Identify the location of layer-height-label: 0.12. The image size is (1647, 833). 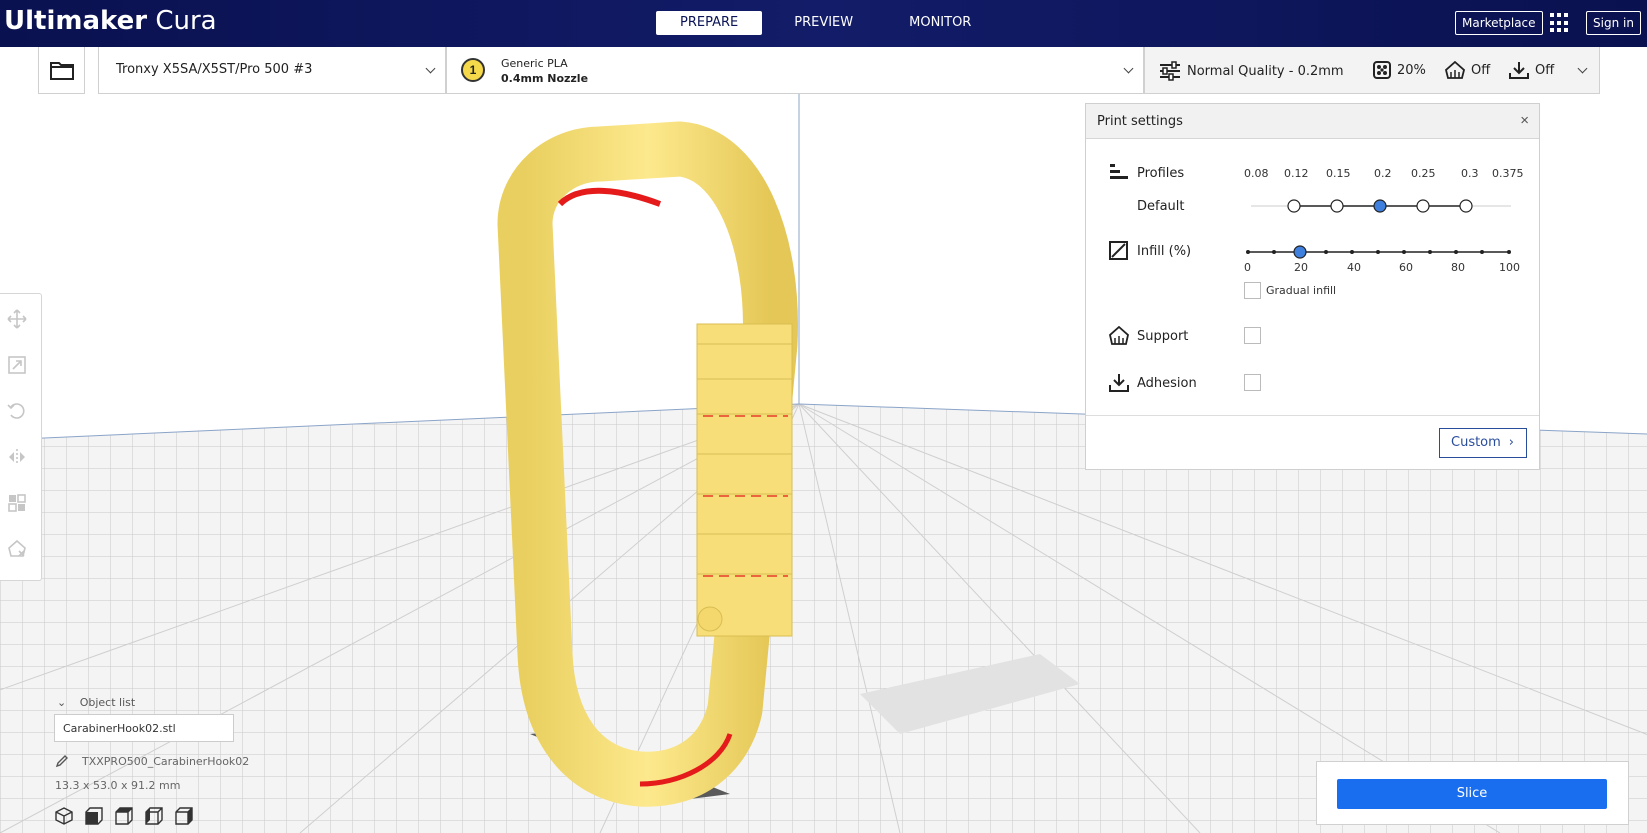
(1296, 173).